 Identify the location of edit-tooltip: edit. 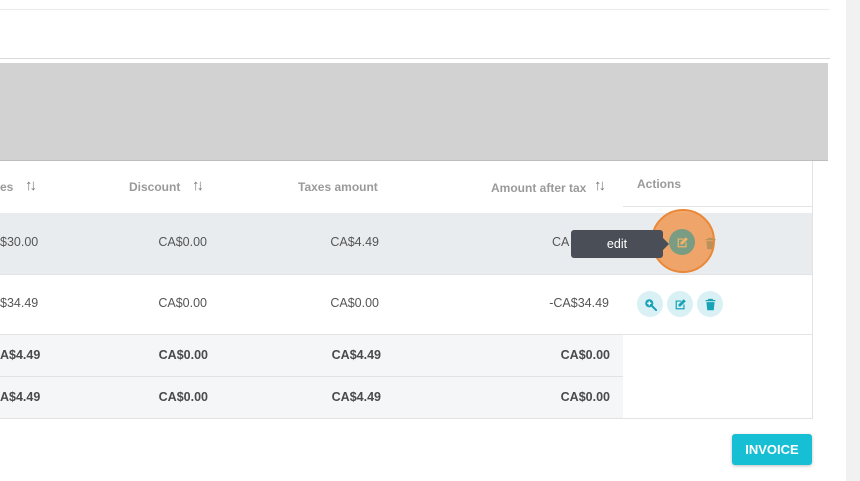
(617, 244).